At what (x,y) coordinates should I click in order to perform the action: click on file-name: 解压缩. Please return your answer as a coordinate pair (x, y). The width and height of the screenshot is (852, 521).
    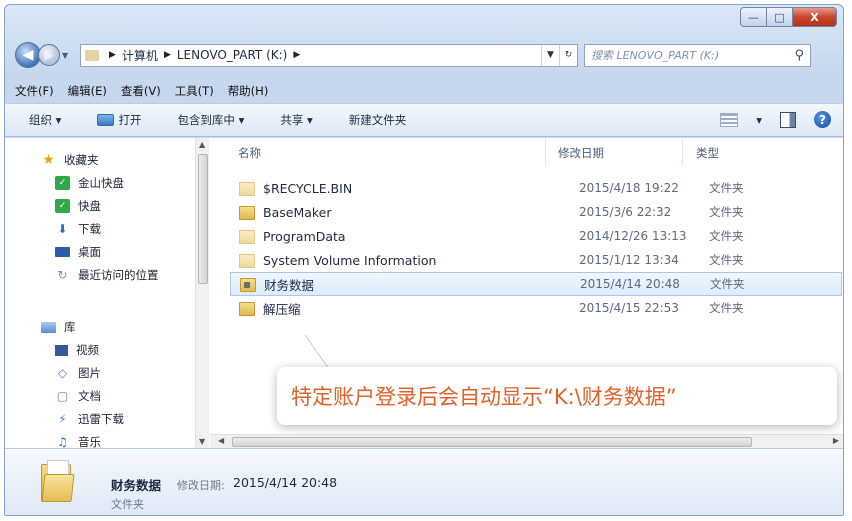
    Looking at the image, I should click on (282, 309).